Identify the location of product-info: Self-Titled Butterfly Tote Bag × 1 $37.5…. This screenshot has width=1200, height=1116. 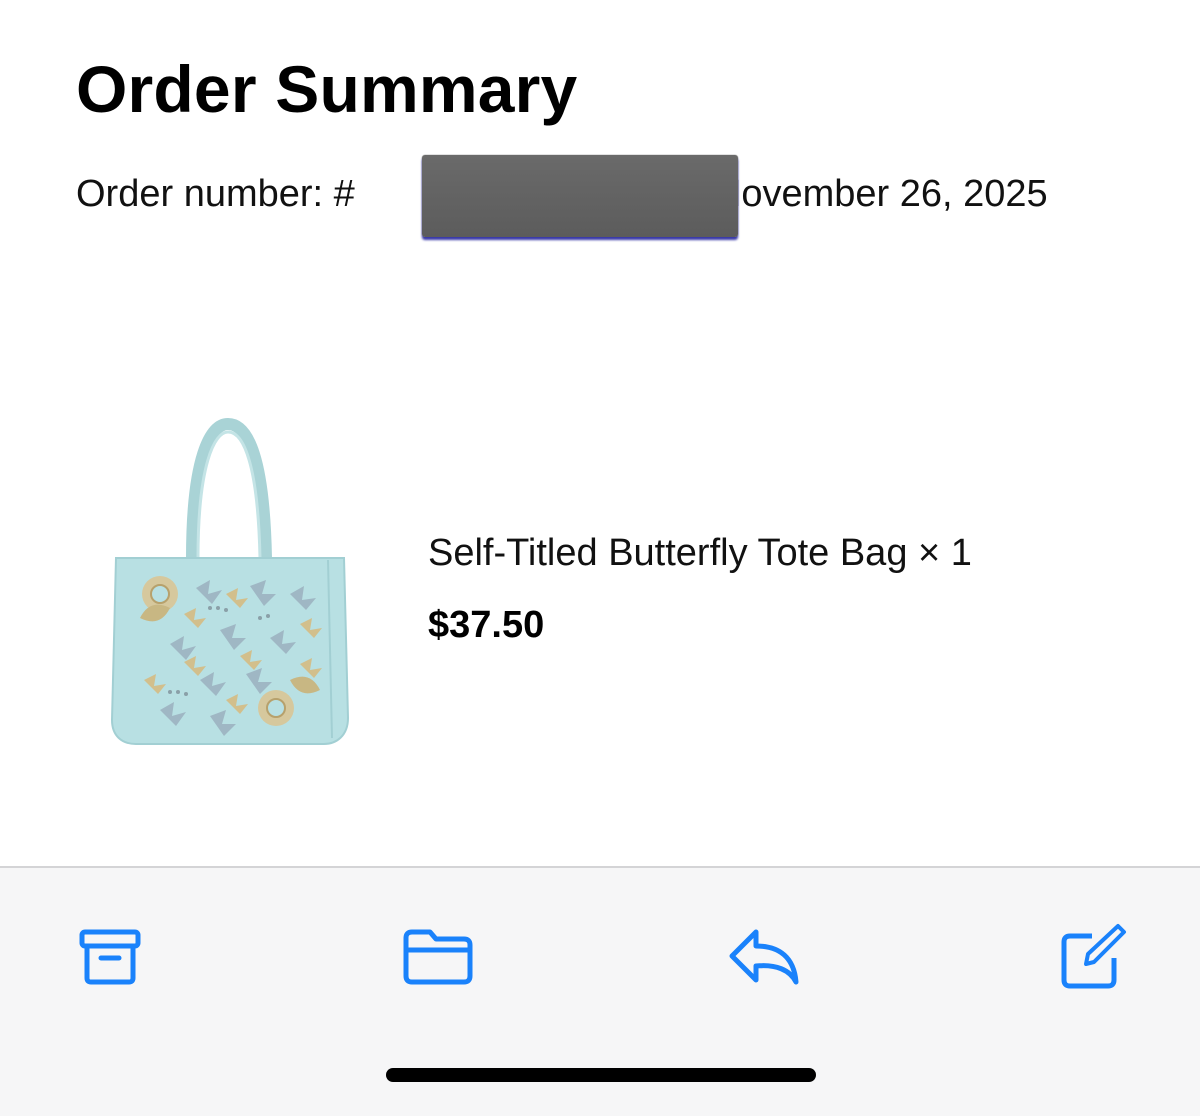
(700, 589).